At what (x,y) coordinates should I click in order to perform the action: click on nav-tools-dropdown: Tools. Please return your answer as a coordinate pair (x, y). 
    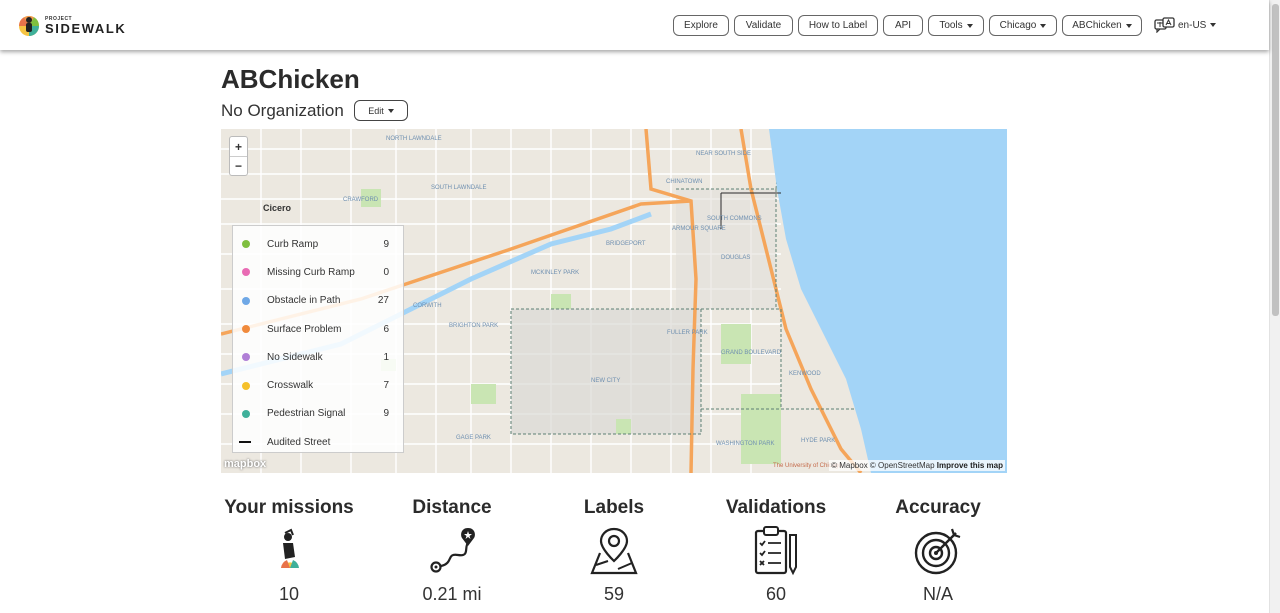
    Looking at the image, I should click on (956, 25).